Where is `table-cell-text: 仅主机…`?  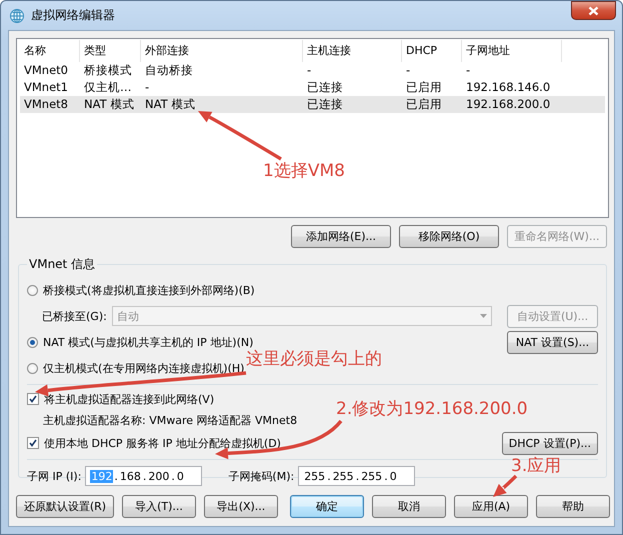 table-cell-text: 仅主机… is located at coordinates (107, 87).